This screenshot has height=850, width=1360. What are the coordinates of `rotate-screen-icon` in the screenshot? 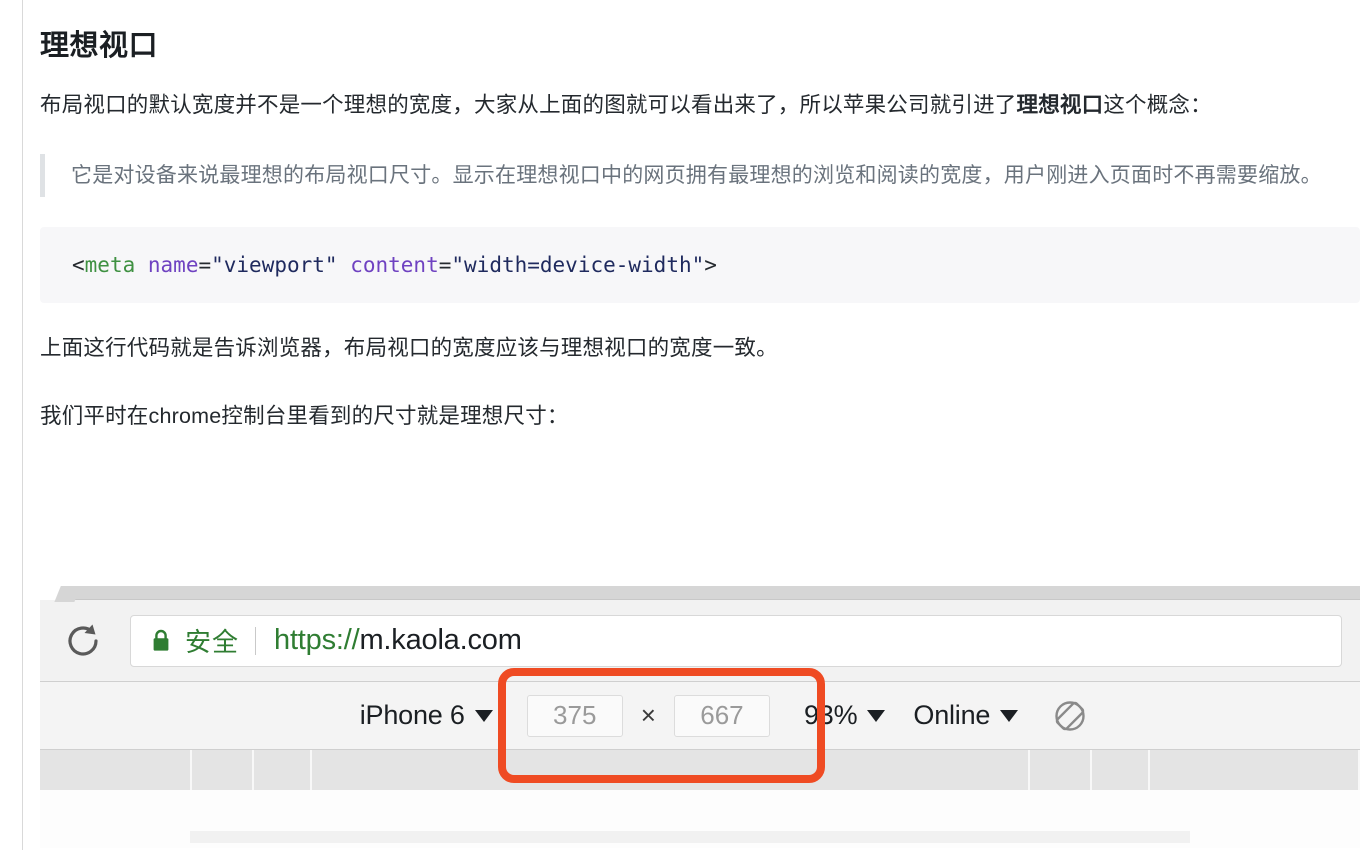 It's located at (1070, 716).